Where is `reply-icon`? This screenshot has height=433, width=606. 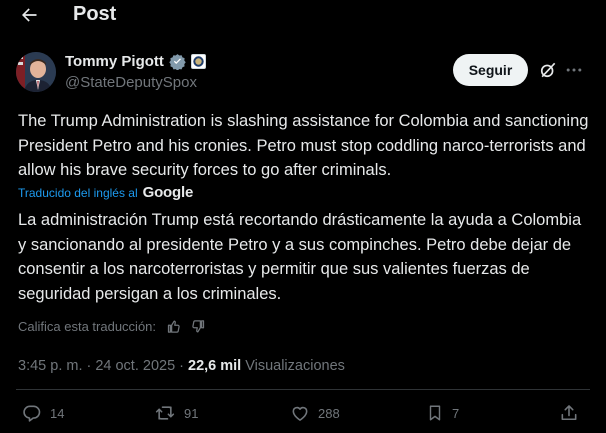 reply-icon is located at coordinates (32, 413).